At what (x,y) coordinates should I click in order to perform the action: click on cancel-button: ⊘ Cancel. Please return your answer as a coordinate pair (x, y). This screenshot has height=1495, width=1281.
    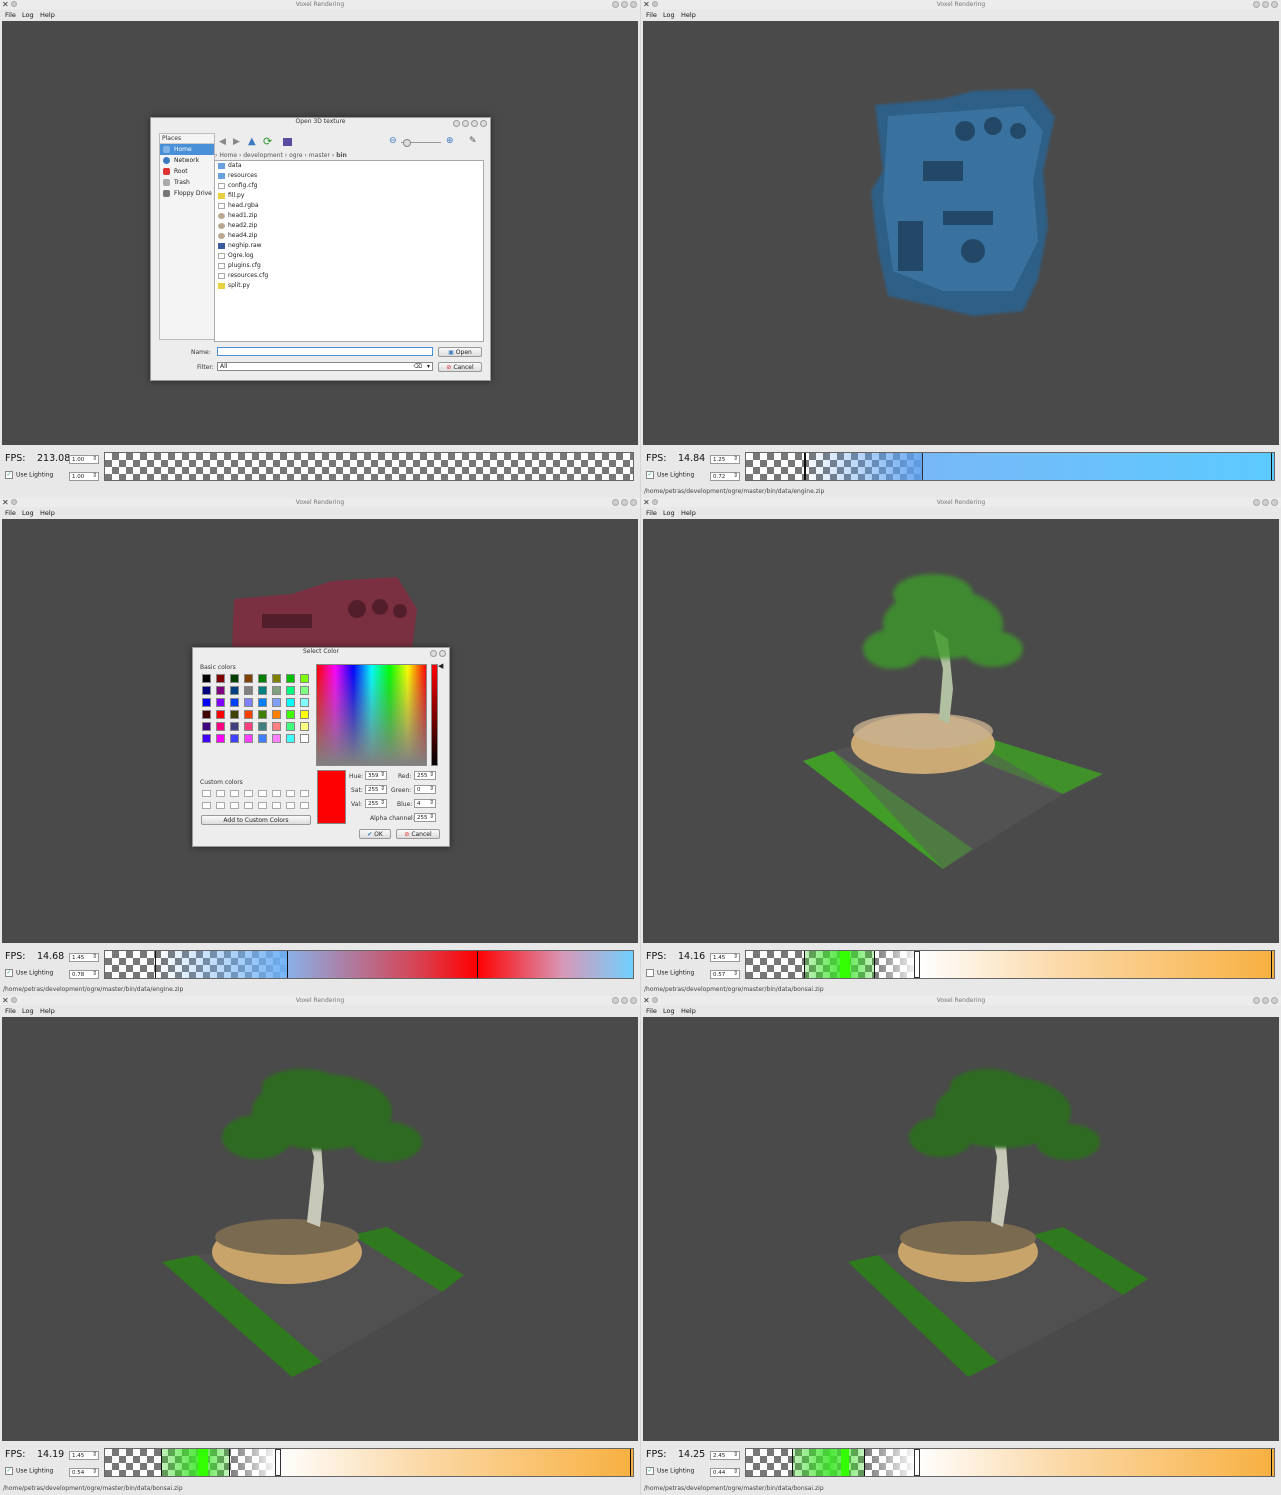
    Looking at the image, I should click on (460, 367).